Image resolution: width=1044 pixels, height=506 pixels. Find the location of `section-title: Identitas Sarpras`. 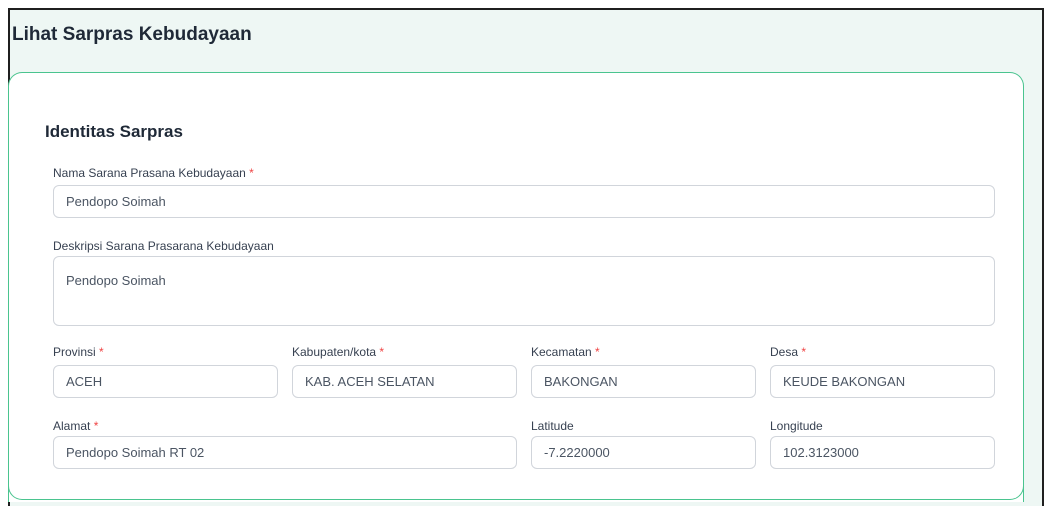

section-title: Identitas Sarpras is located at coordinates (114, 131).